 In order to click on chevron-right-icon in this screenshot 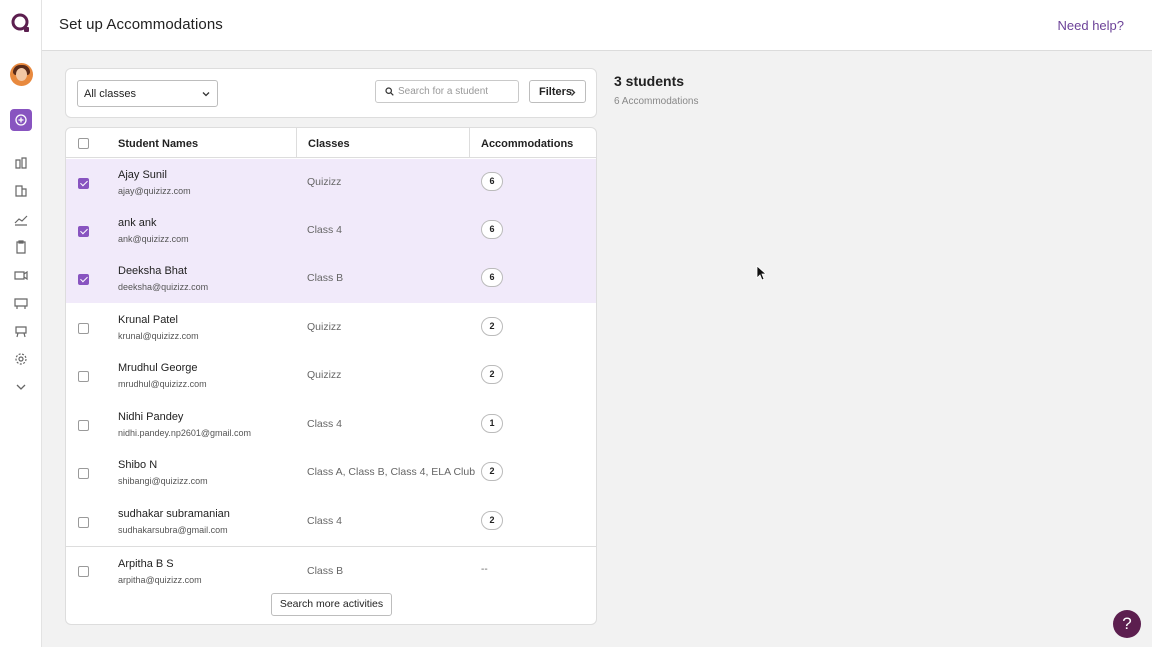, I will do `click(573, 92)`.